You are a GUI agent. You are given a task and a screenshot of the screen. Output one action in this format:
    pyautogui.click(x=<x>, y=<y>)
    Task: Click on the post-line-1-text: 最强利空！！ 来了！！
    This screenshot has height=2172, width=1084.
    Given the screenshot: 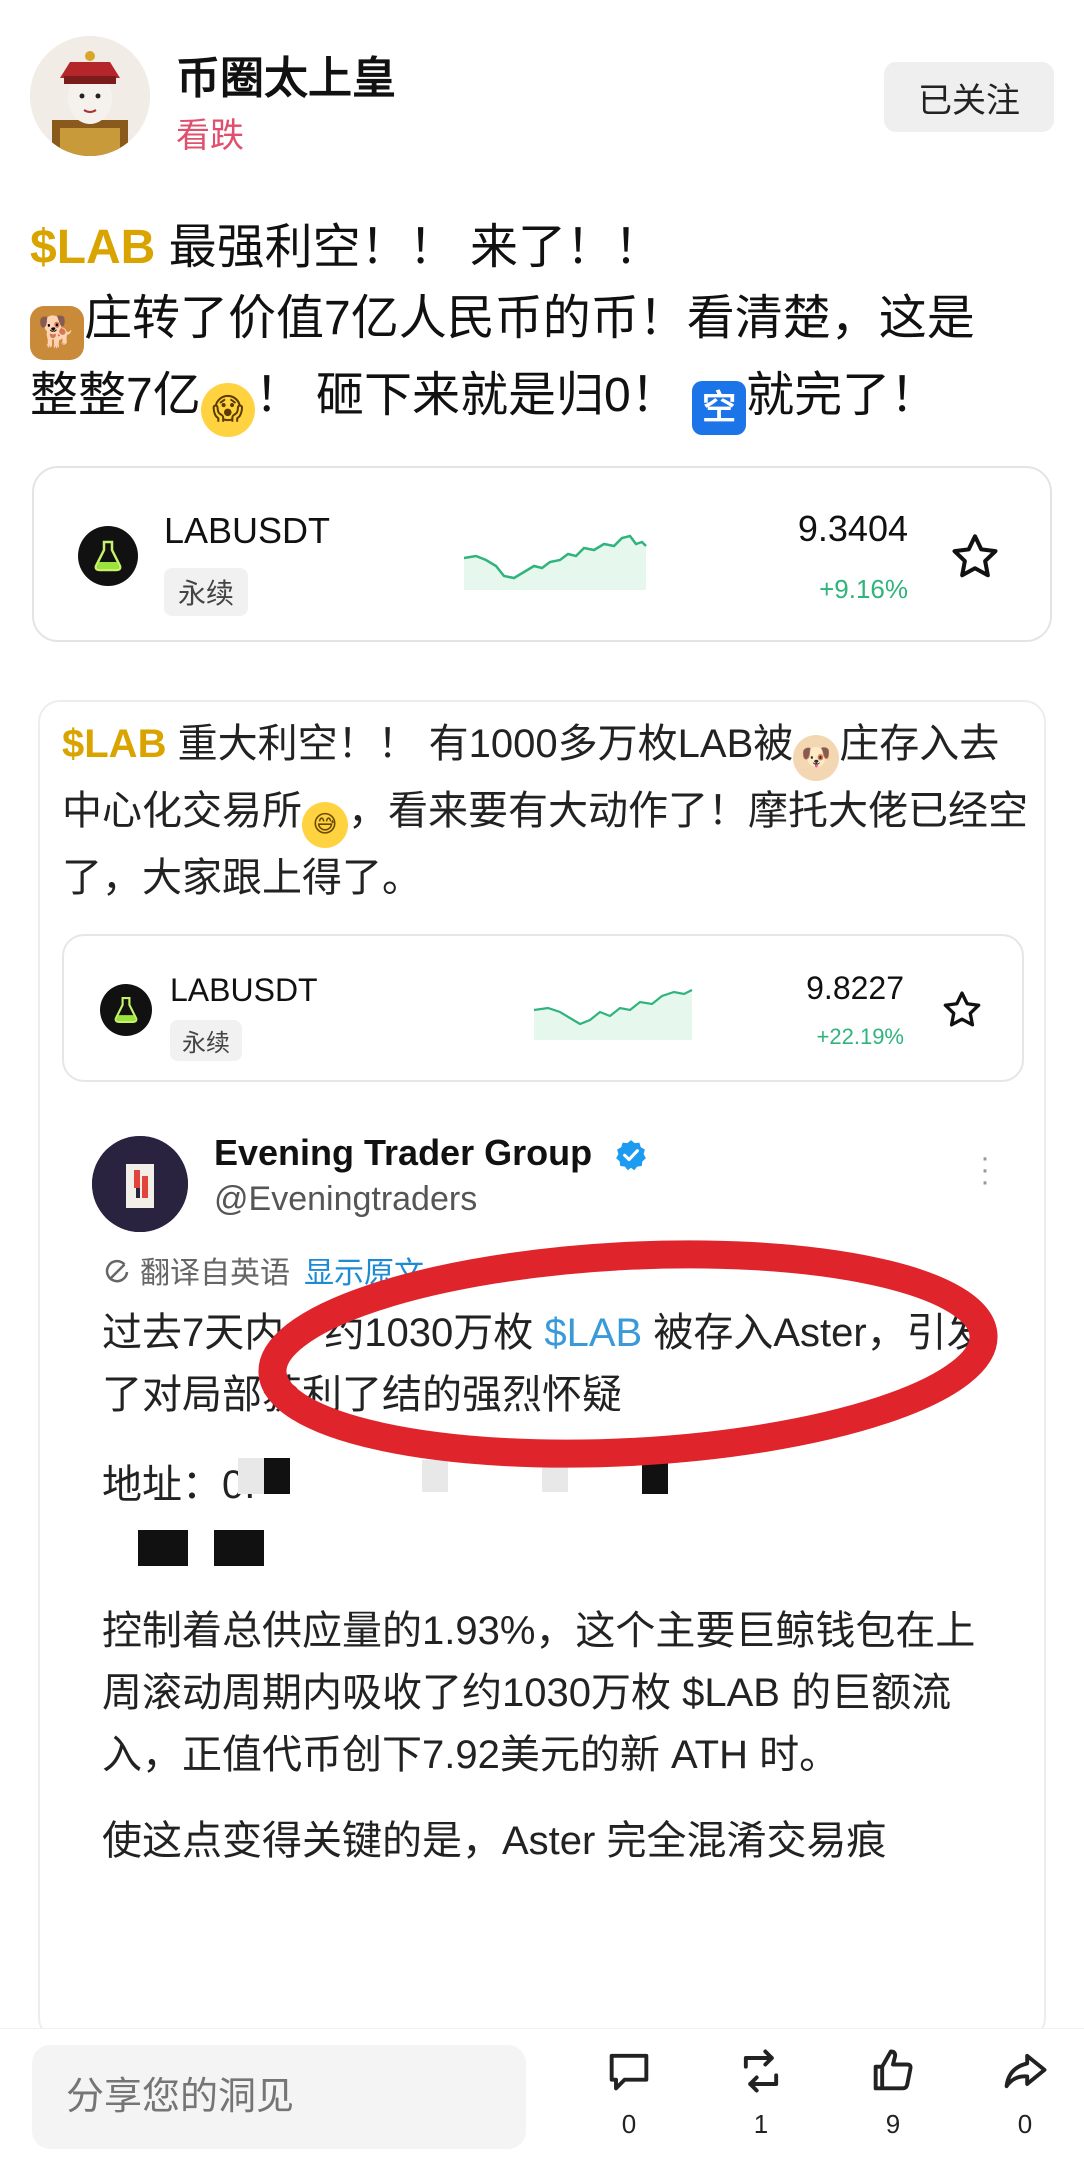 What is the action you would take?
    pyautogui.click(x=409, y=247)
    